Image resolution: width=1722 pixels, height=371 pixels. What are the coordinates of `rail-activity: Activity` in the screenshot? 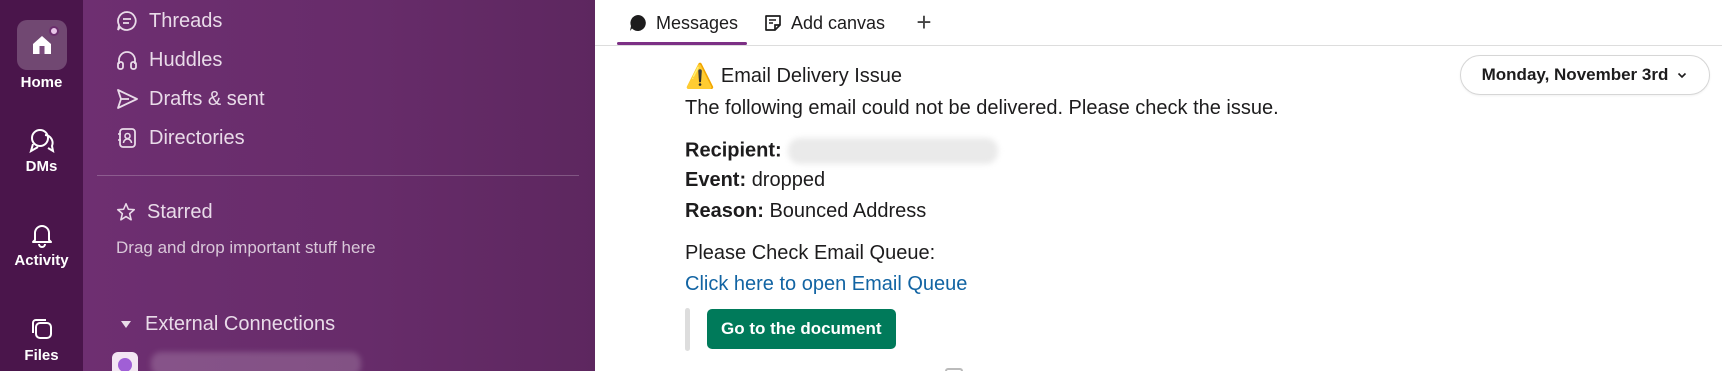 It's located at (41, 244).